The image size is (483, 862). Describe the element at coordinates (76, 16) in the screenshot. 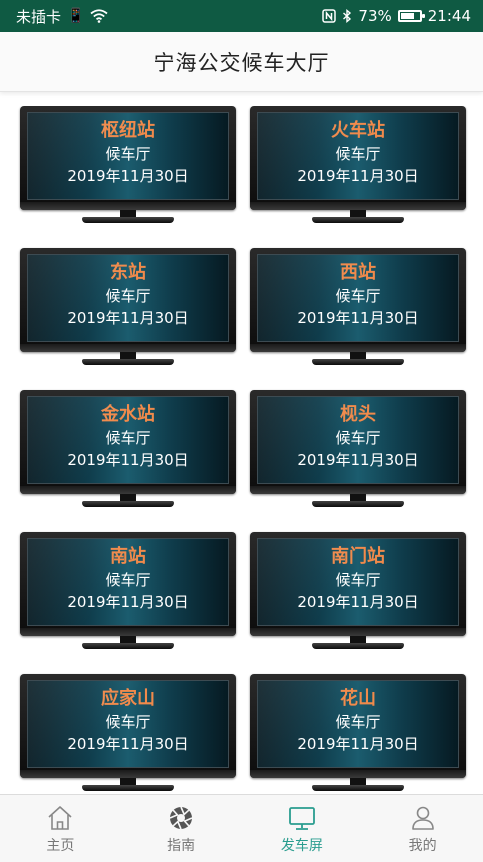

I see `sim-icon: 📱` at that location.